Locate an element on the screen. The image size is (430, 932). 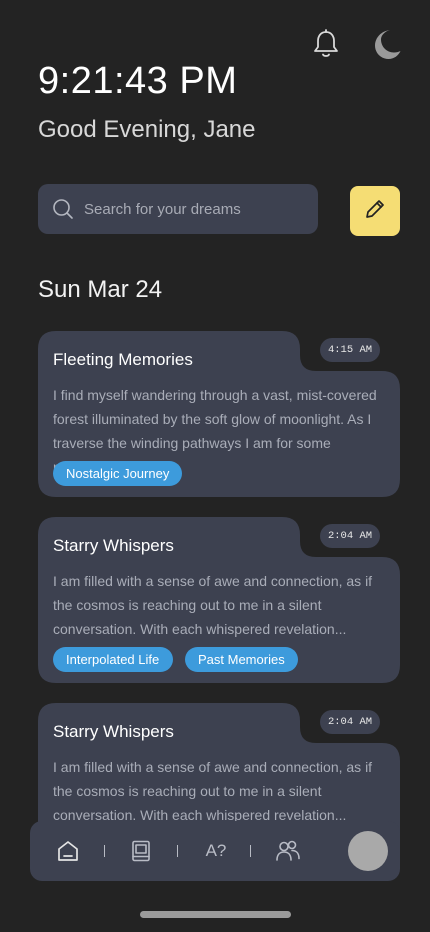
pencil-icon is located at coordinates (375, 211).